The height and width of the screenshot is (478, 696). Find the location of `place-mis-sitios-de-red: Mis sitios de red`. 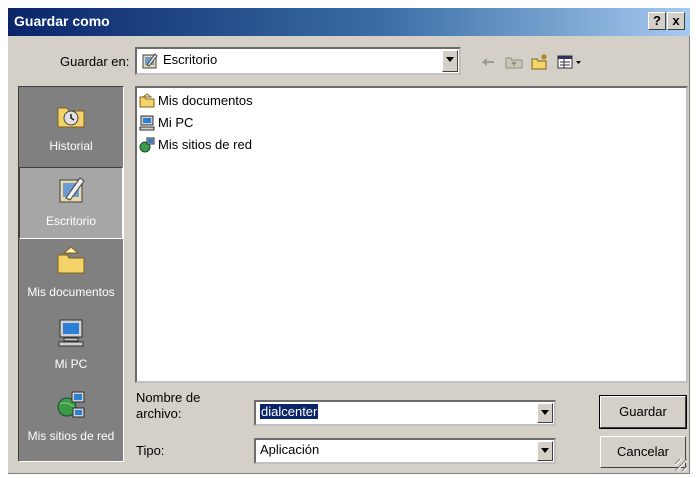

place-mis-sitios-de-red: Mis sitios de red is located at coordinates (71, 419).